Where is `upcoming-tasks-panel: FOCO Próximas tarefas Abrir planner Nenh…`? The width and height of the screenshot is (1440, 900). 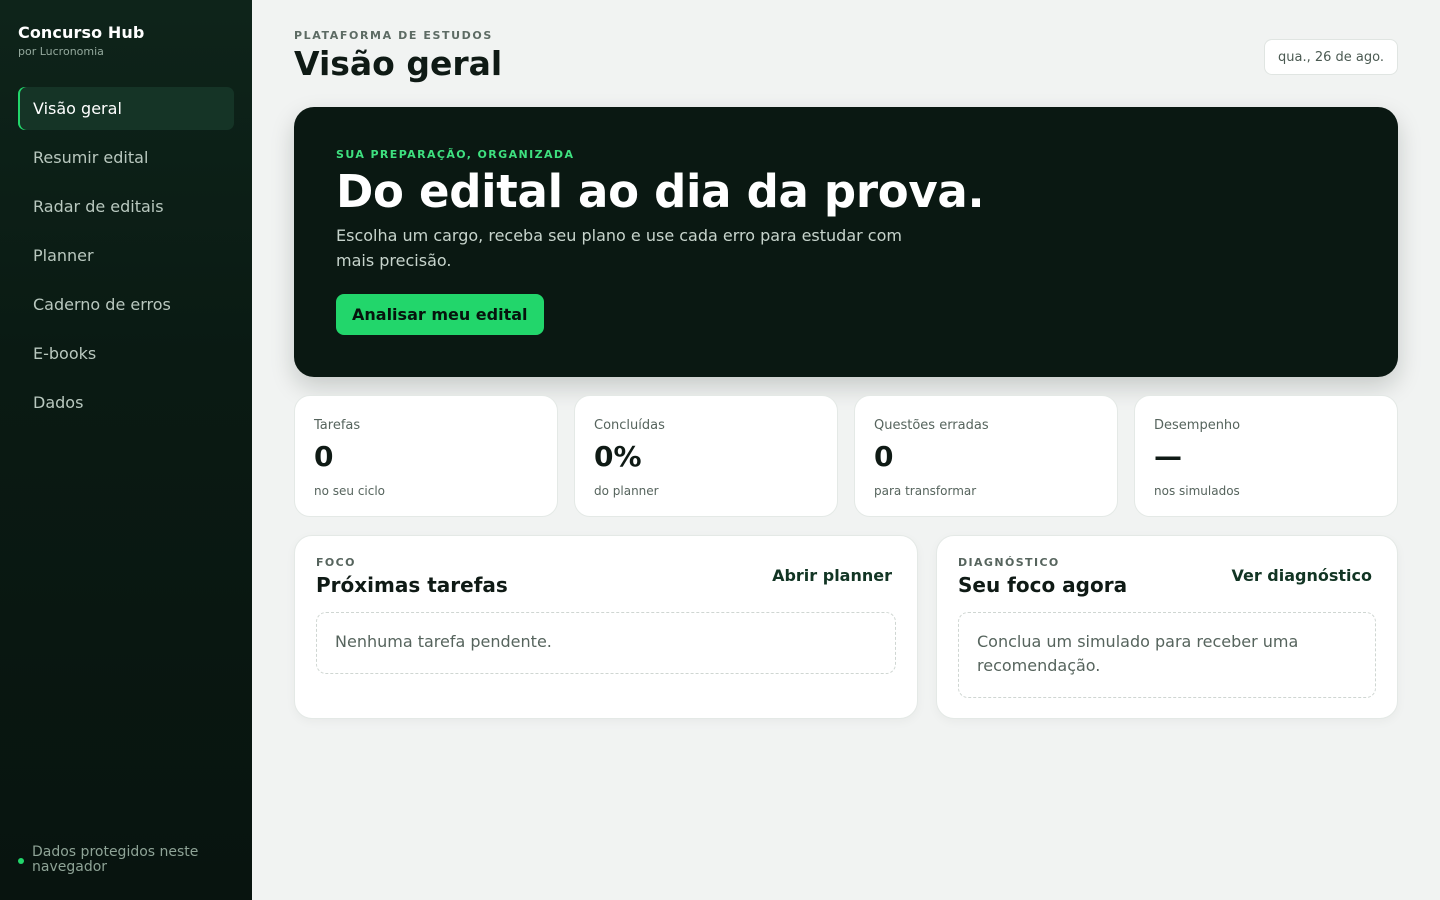 upcoming-tasks-panel: FOCO Próximas tarefas Abrir planner Nenh… is located at coordinates (606, 627).